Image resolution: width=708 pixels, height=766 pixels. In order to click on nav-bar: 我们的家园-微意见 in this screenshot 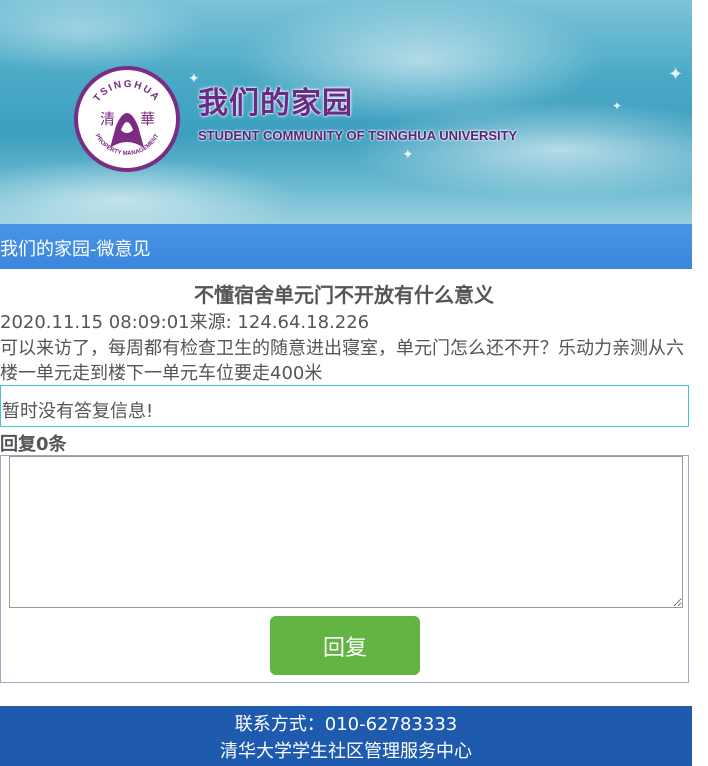, I will do `click(346, 246)`.